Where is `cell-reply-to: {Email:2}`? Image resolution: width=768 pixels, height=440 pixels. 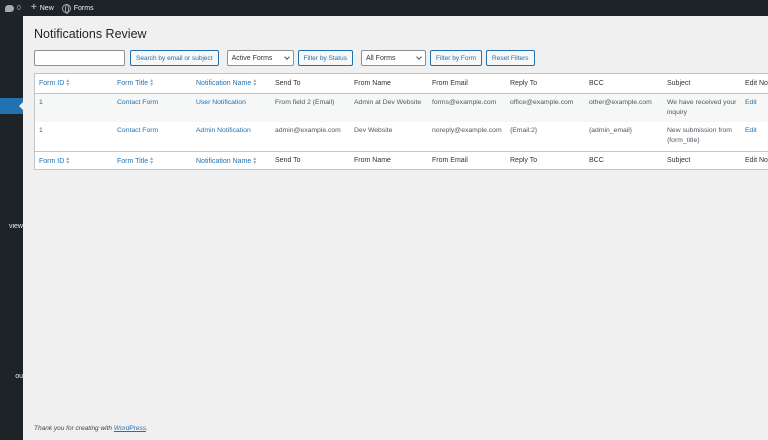
cell-reply-to: {Email:2} is located at coordinates (524, 130).